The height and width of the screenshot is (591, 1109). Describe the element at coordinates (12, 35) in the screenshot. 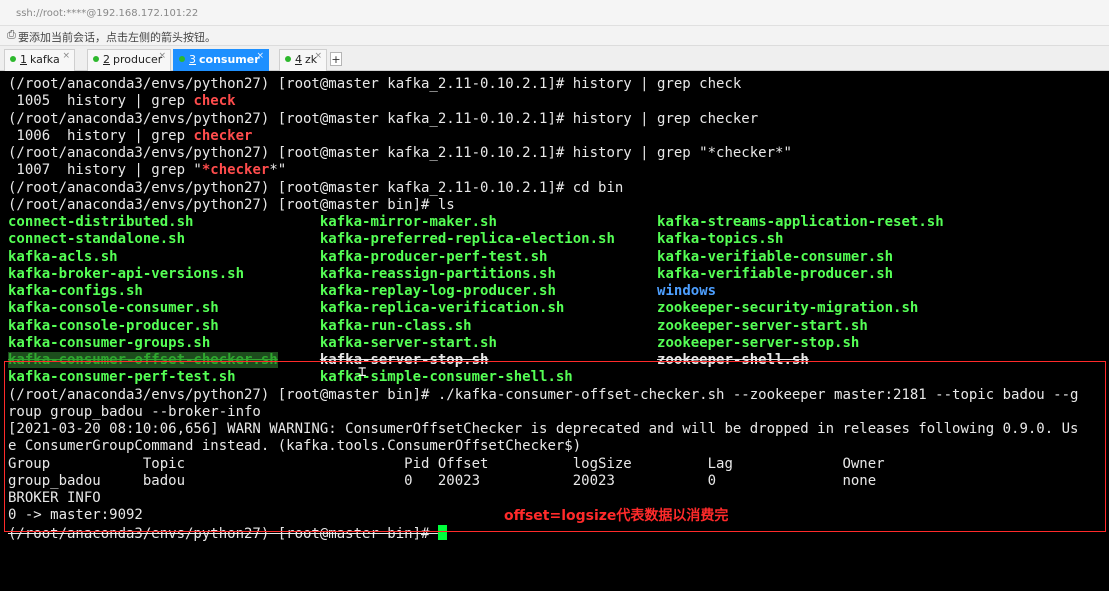

I see `bookmark-icon: ⎙` at that location.